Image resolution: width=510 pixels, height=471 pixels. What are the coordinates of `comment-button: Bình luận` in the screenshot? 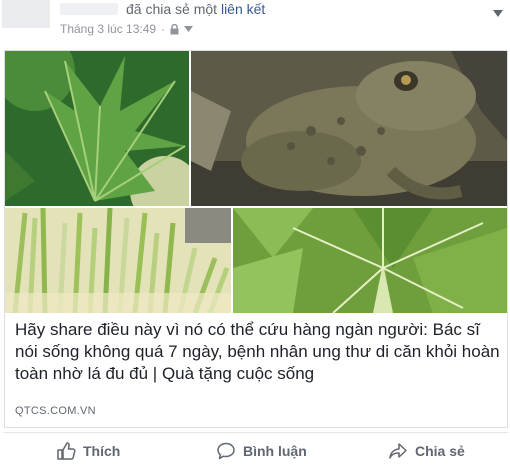 It's located at (261, 451).